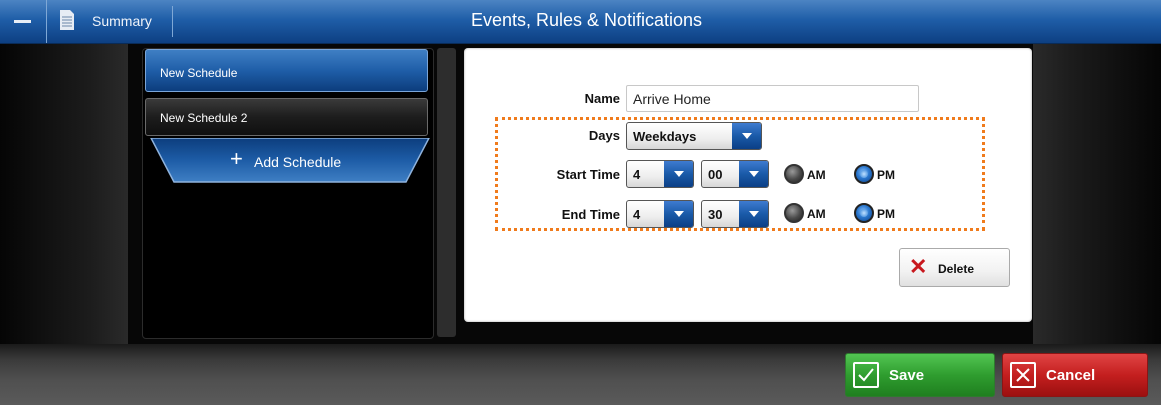 This screenshot has height=405, width=1161. I want to click on start-minute-dropdown: 00, so click(735, 174).